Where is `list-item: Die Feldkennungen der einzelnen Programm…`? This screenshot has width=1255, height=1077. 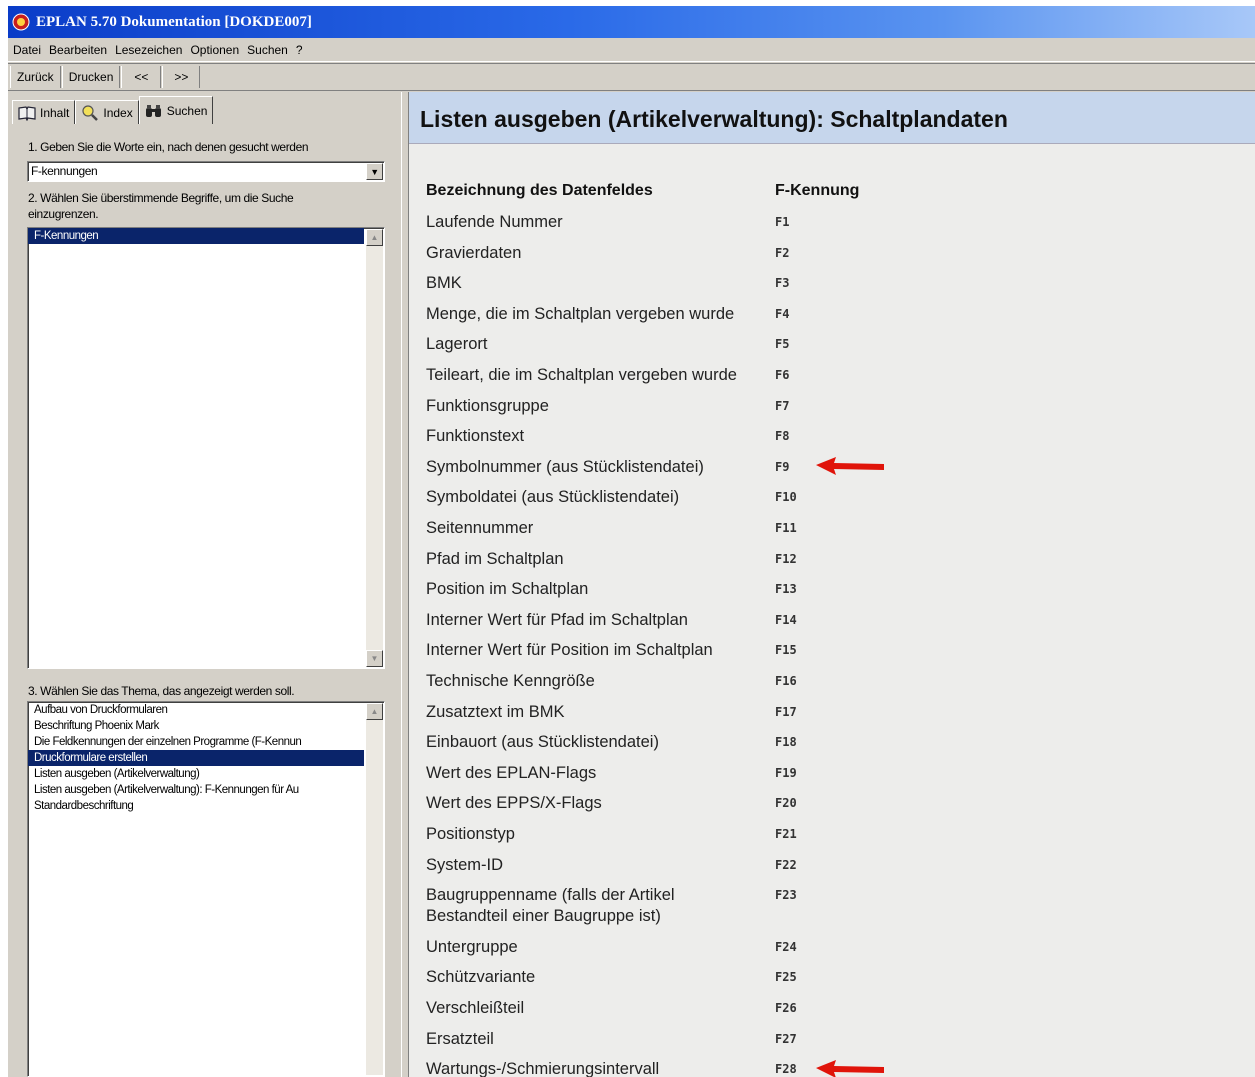
list-item: Die Feldkennungen der einzelnen Programm… is located at coordinates (196, 742).